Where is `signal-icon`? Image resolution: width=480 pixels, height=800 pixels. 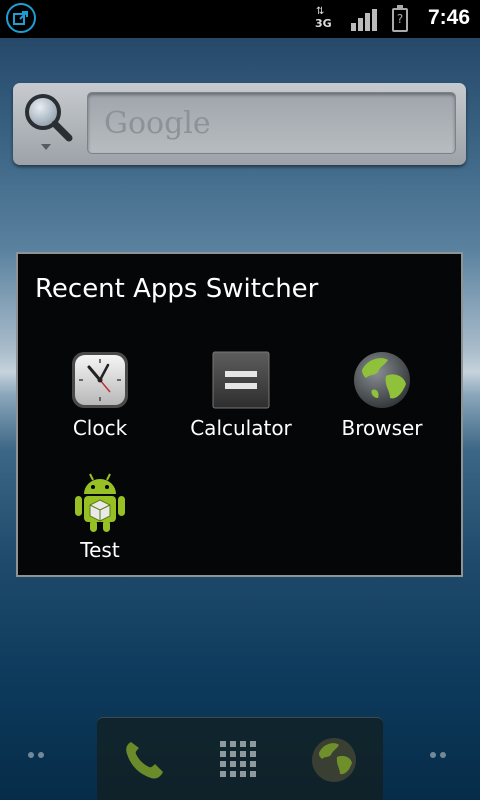
signal-icon is located at coordinates (364, 20).